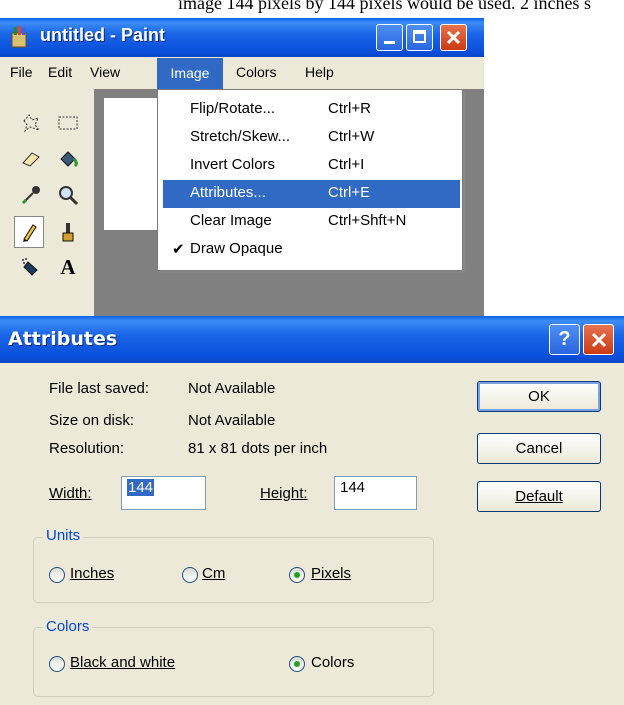 The image size is (624, 705). What do you see at coordinates (242, 37) in the screenshot?
I see `paint-titlebar: untitled - Paint` at bounding box center [242, 37].